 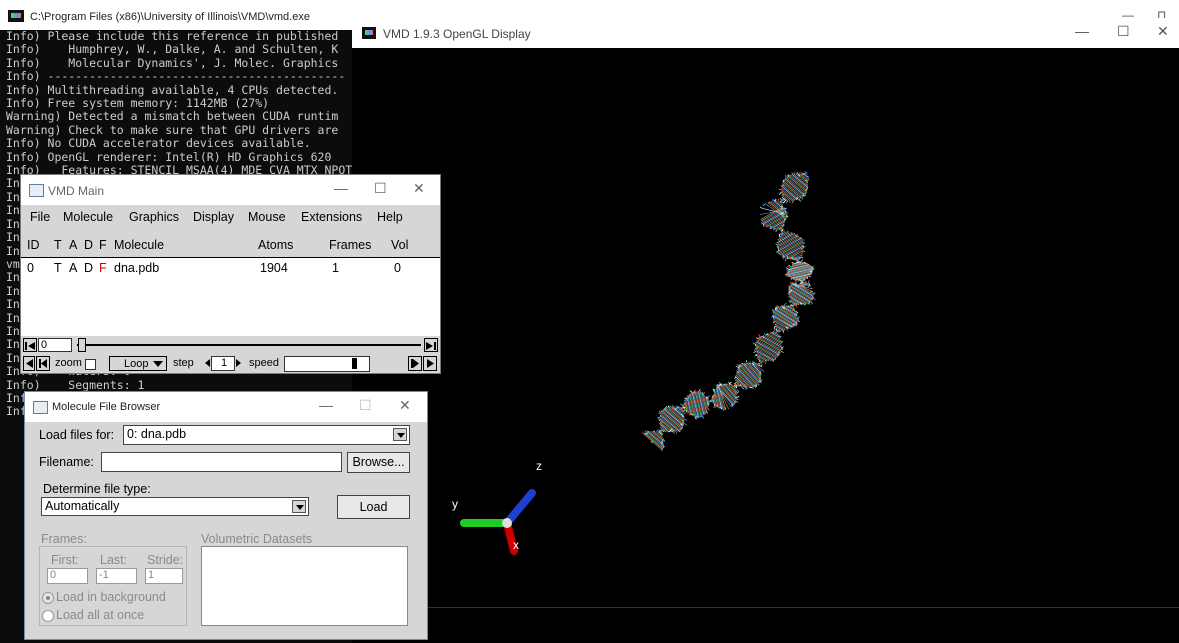 I want to click on play-forward-icon, so click(x=430, y=363).